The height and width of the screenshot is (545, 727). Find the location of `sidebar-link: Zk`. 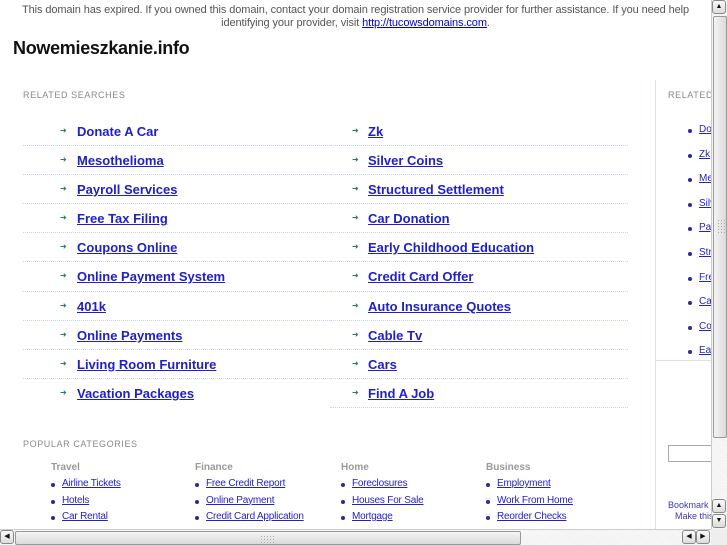

sidebar-link: Zk is located at coordinates (704, 154).